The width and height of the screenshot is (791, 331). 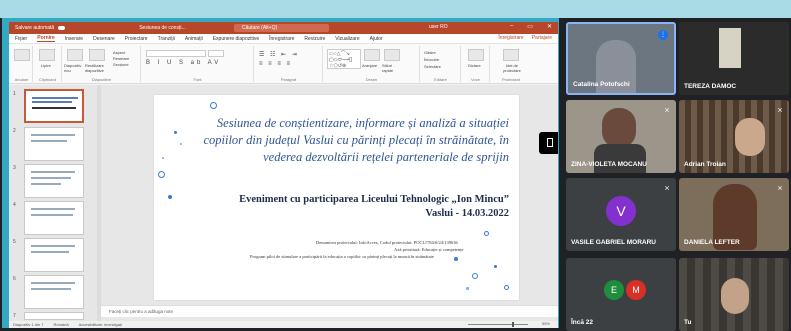 I want to click on arrange-label: Aranjare, so click(x=370, y=65).